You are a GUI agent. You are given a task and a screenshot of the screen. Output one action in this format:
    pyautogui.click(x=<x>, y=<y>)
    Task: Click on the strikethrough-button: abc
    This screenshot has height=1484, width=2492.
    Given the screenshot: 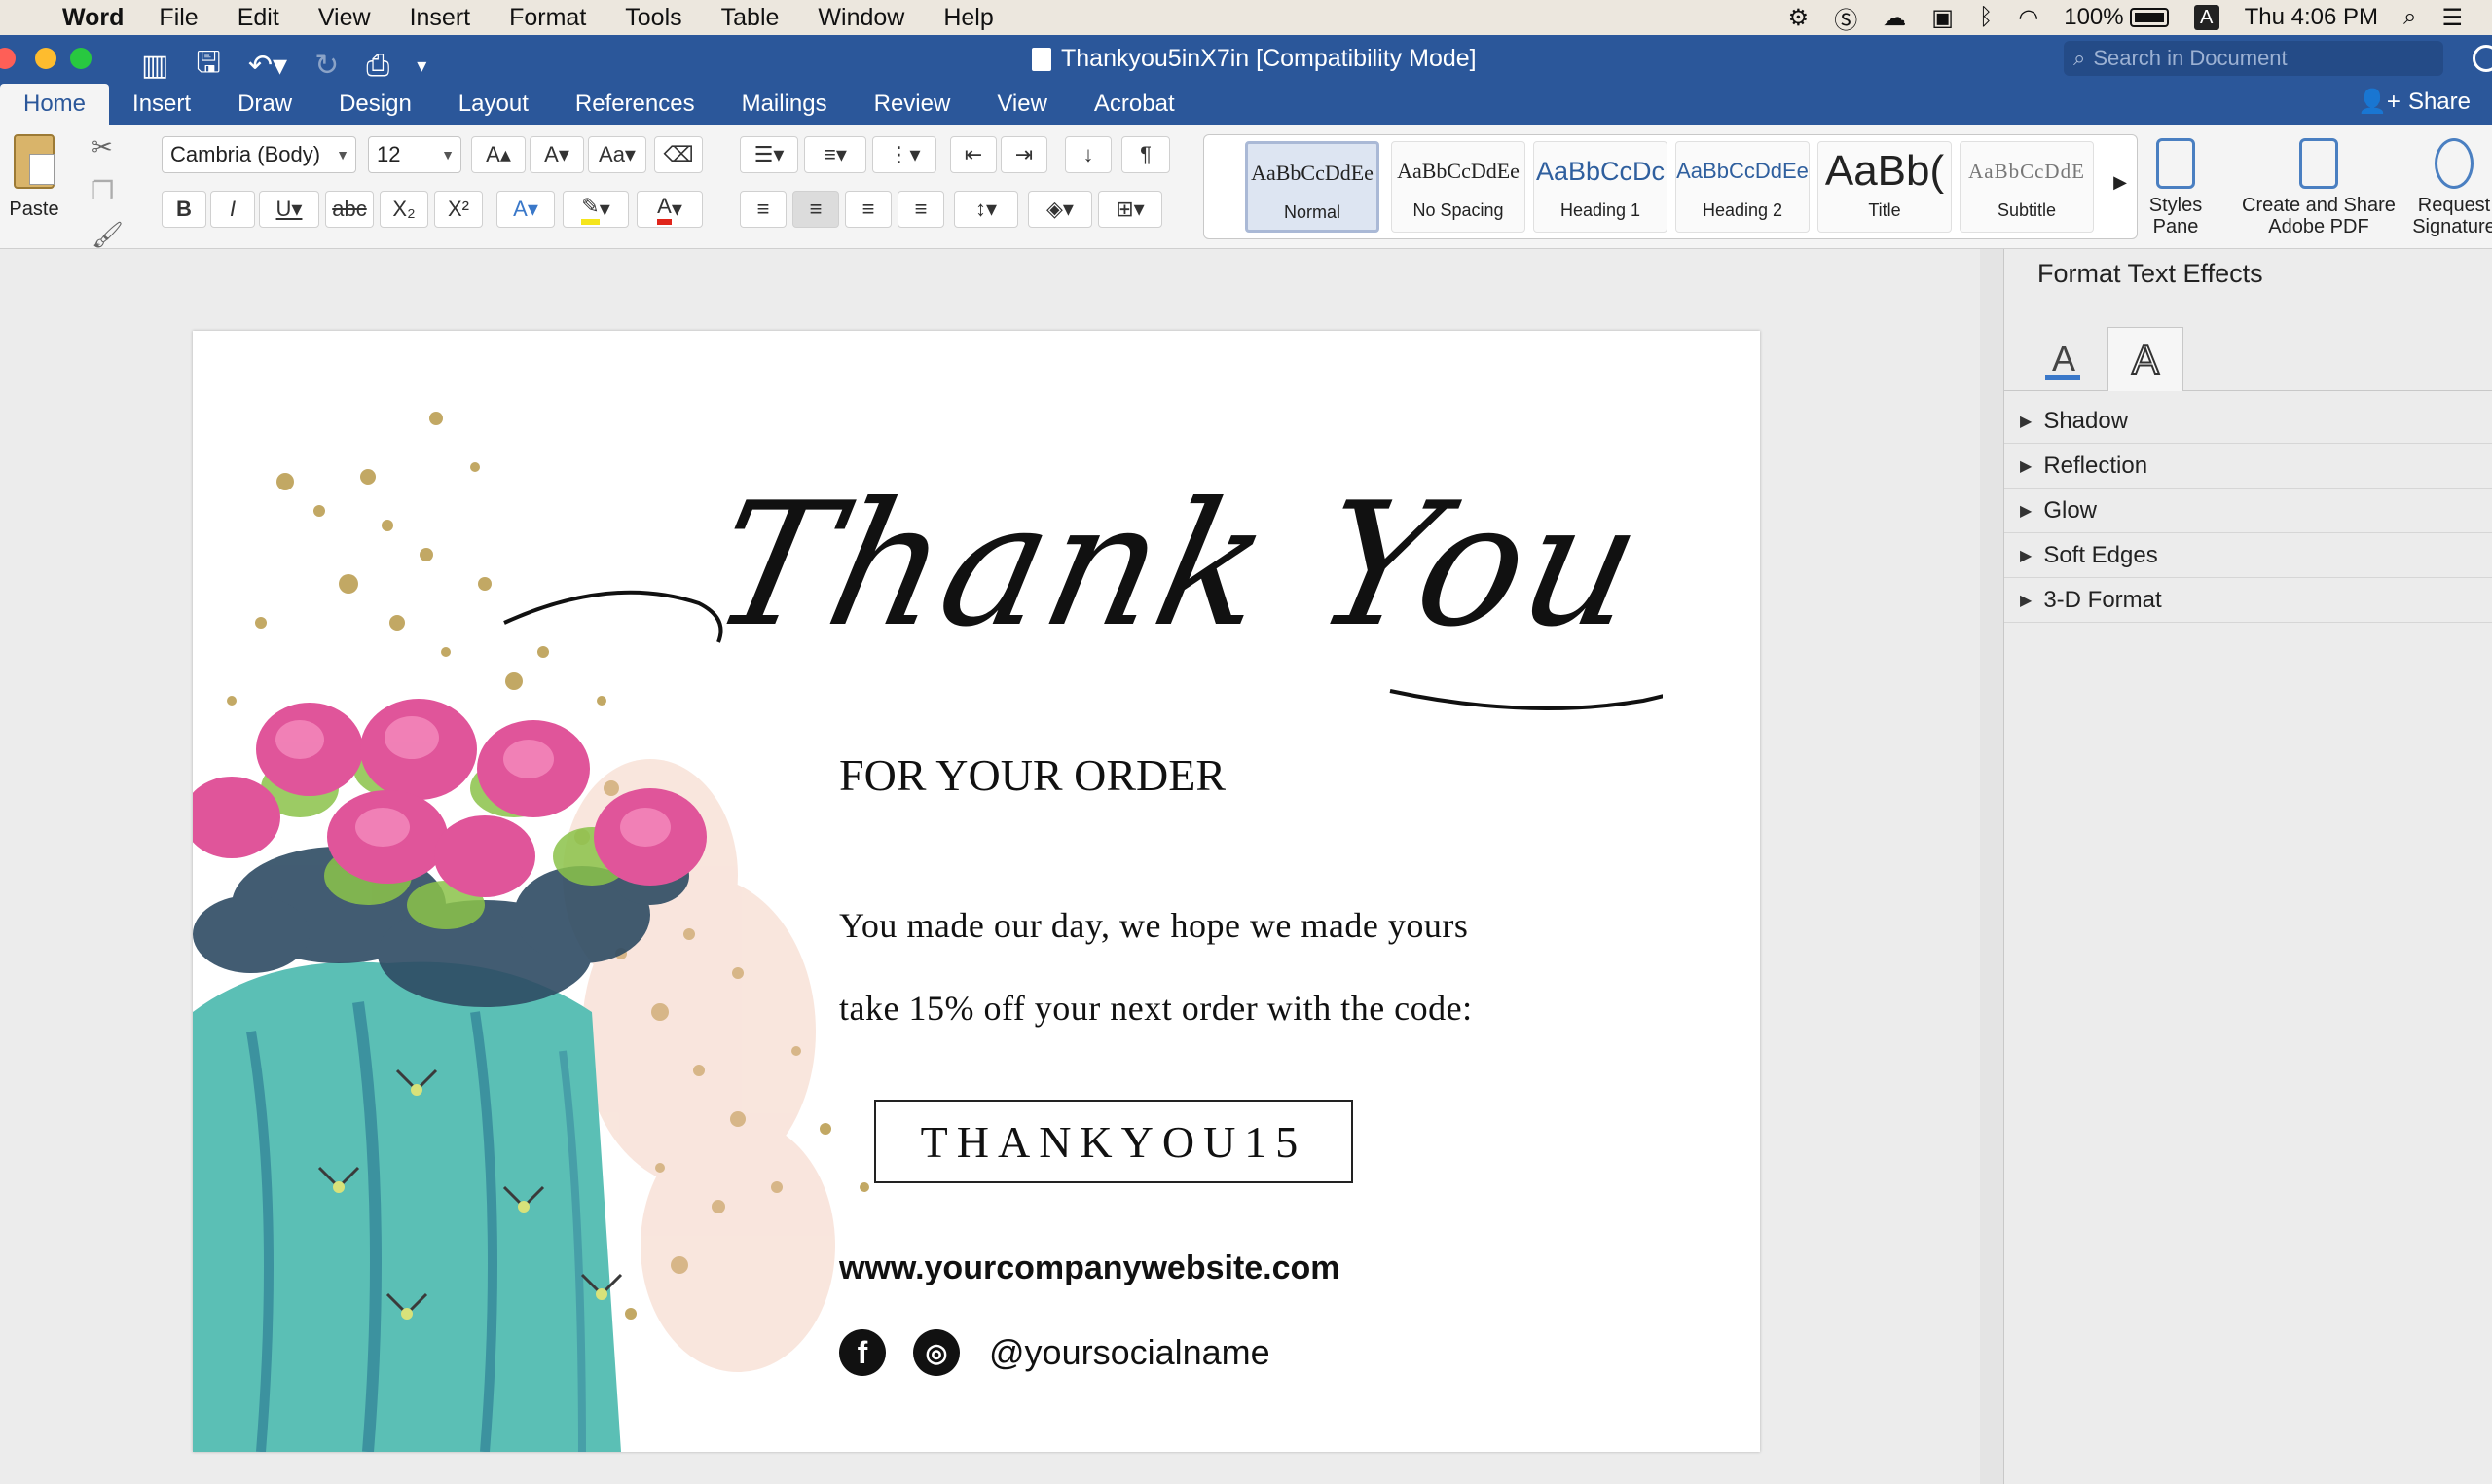 What is the action you would take?
    pyautogui.click(x=349, y=209)
    